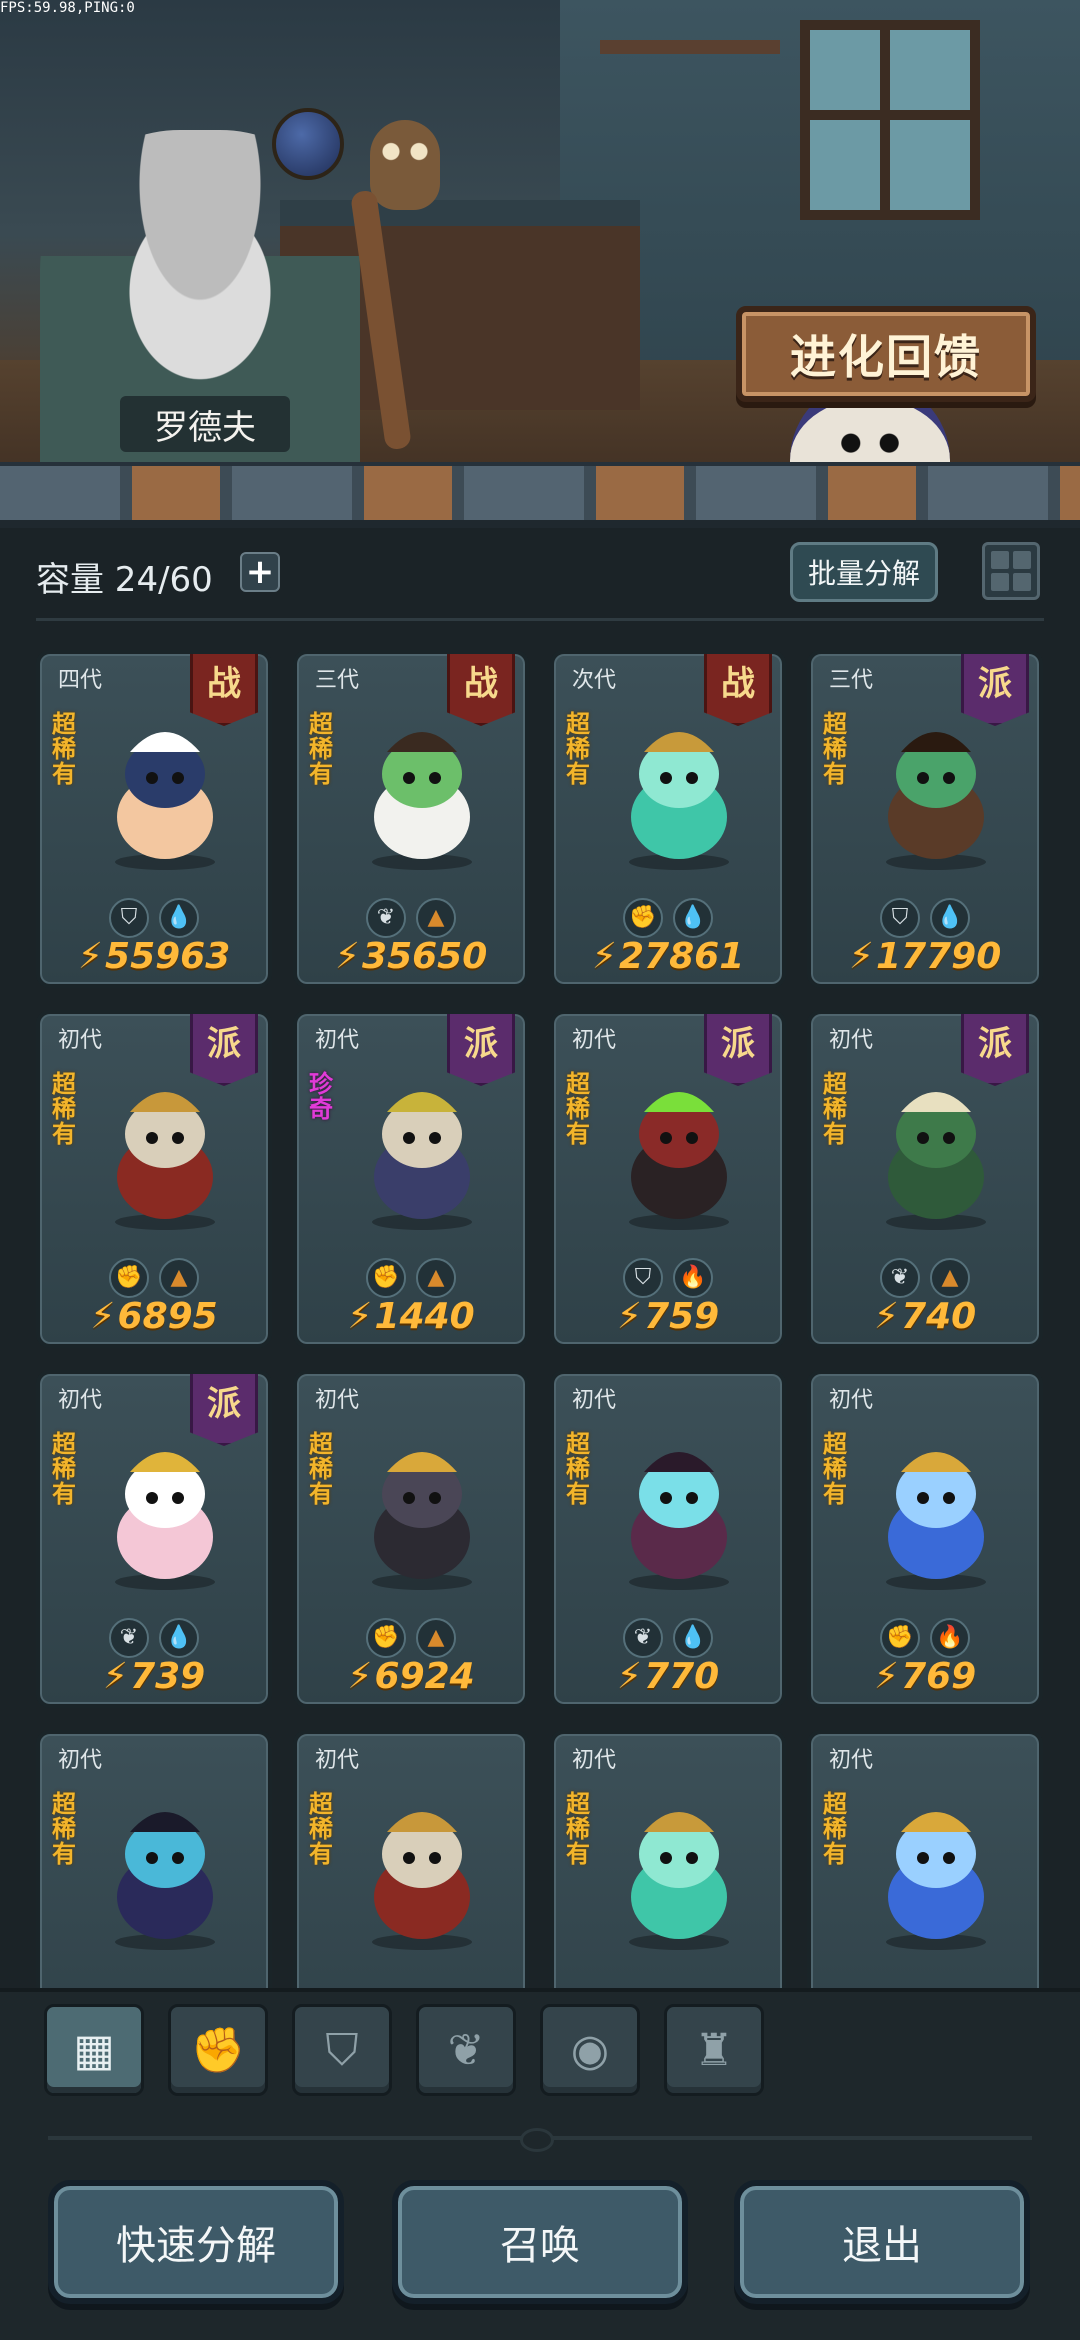 Image resolution: width=1080 pixels, height=2340 pixels. I want to click on power-number: 1440, so click(424, 1316).